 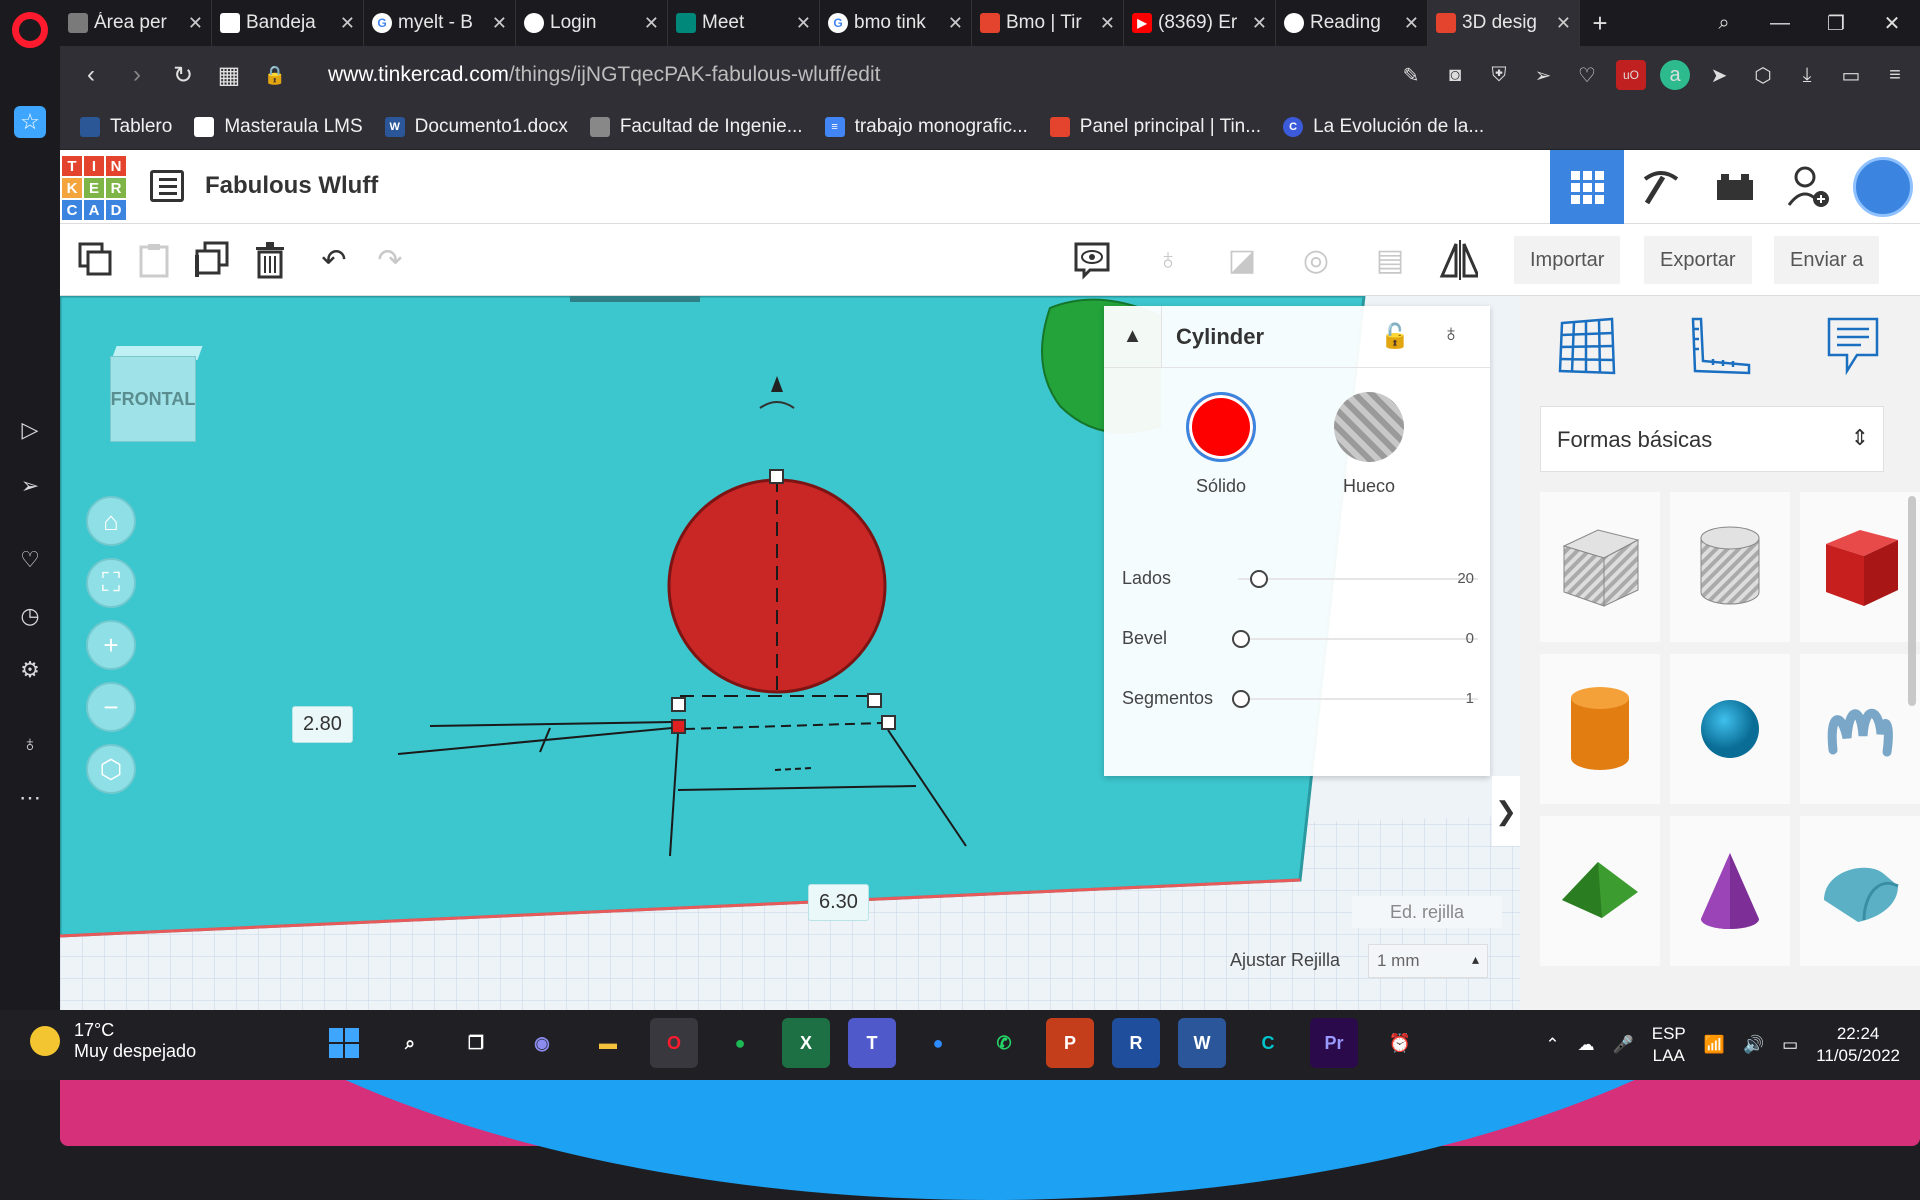 What do you see at coordinates (30, 616) in the screenshot?
I see `history-icon: ◷` at bounding box center [30, 616].